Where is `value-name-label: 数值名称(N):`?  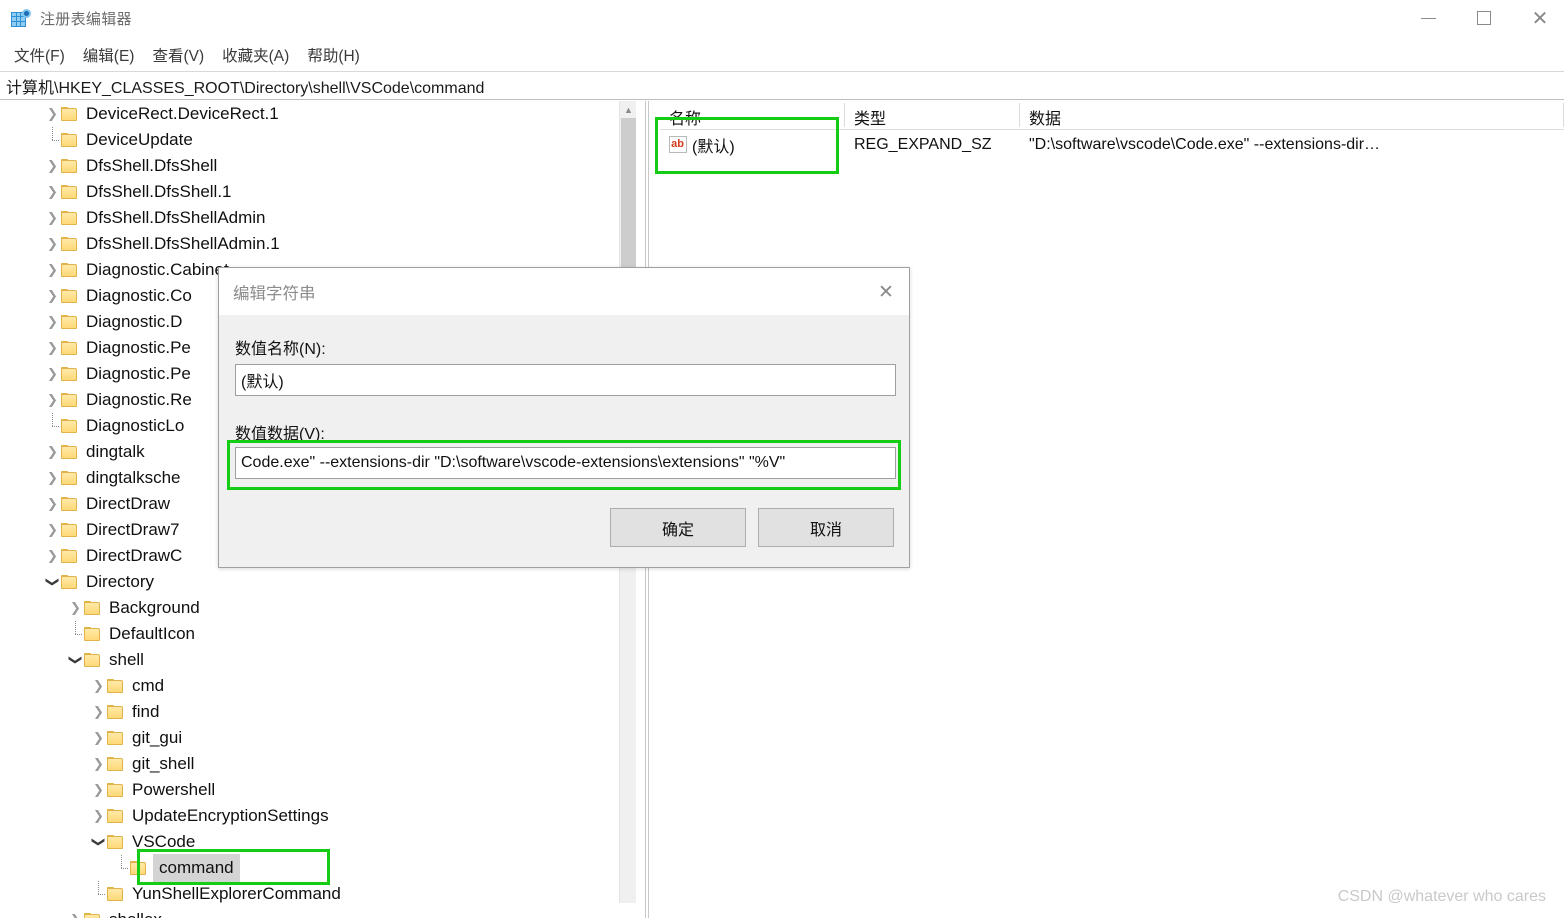 value-name-label: 数值名称(N): is located at coordinates (280, 349).